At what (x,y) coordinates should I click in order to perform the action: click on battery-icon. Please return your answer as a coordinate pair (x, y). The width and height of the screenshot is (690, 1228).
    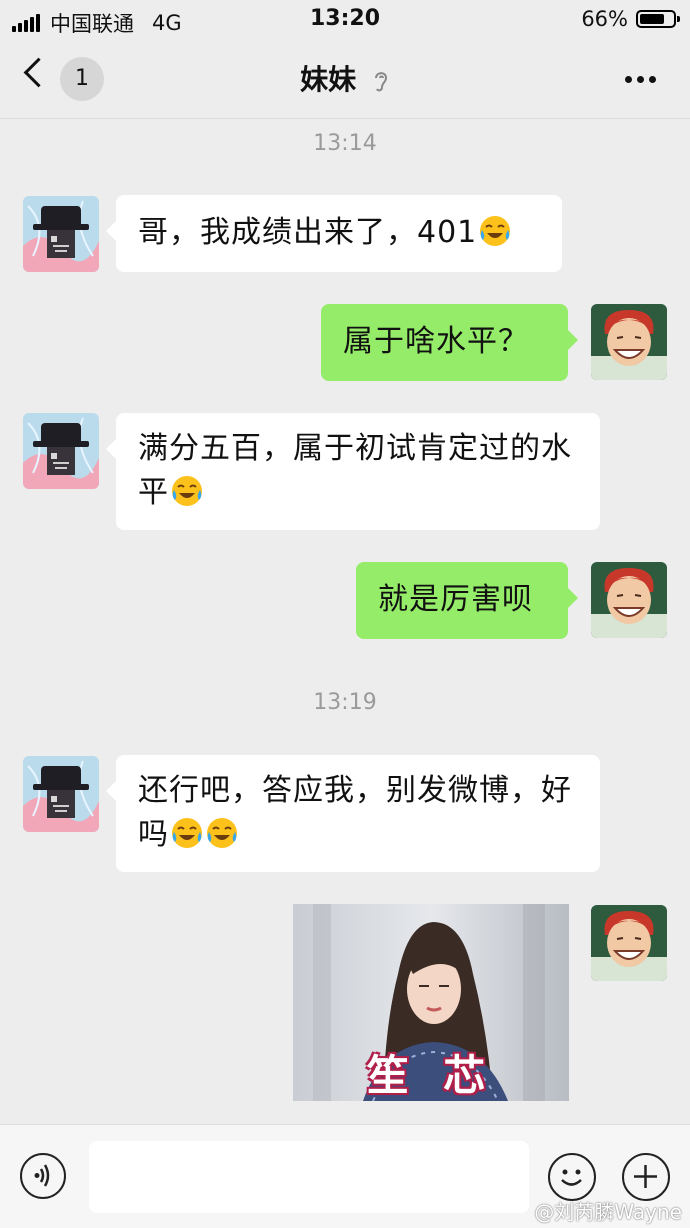
    Looking at the image, I should click on (658, 19).